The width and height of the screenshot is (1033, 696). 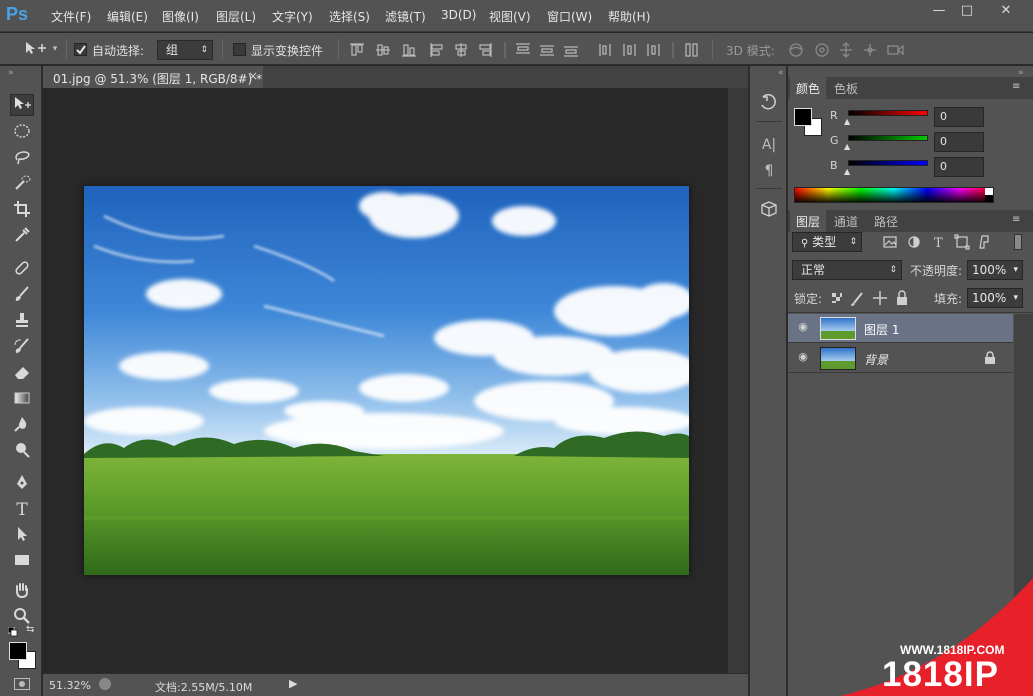 What do you see at coordinates (395, 684) in the screenshot?
I see `status-bar: 51.32% 文档:2.55M/5.10M ▶` at bounding box center [395, 684].